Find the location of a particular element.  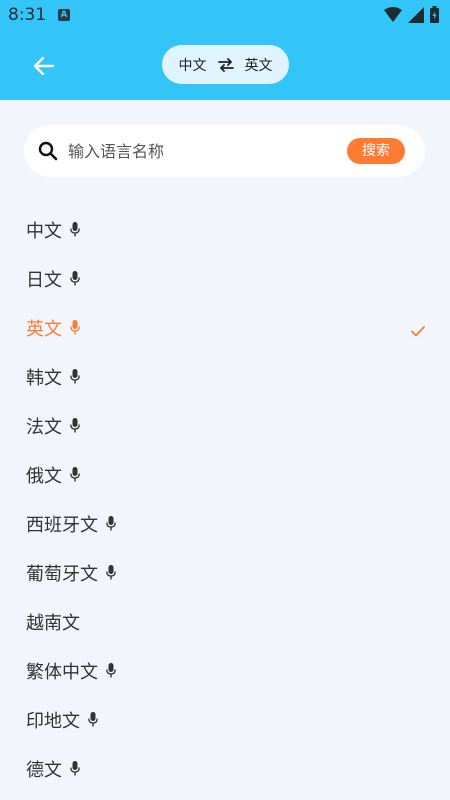

arrow-left-icon is located at coordinates (44, 66).